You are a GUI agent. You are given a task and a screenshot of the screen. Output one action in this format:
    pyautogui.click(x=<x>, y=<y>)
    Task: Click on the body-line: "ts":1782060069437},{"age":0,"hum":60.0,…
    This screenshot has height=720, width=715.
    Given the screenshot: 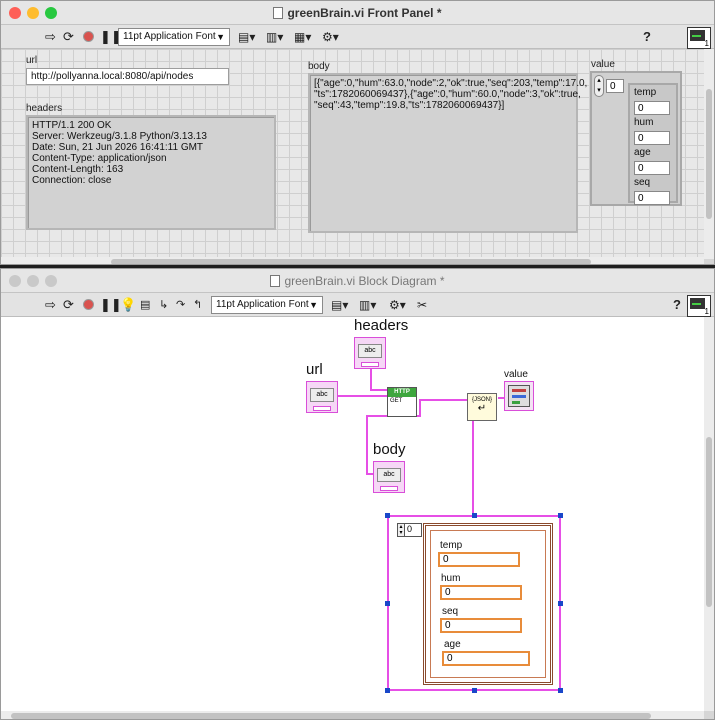 What is the action you would take?
    pyautogui.click(x=447, y=94)
    